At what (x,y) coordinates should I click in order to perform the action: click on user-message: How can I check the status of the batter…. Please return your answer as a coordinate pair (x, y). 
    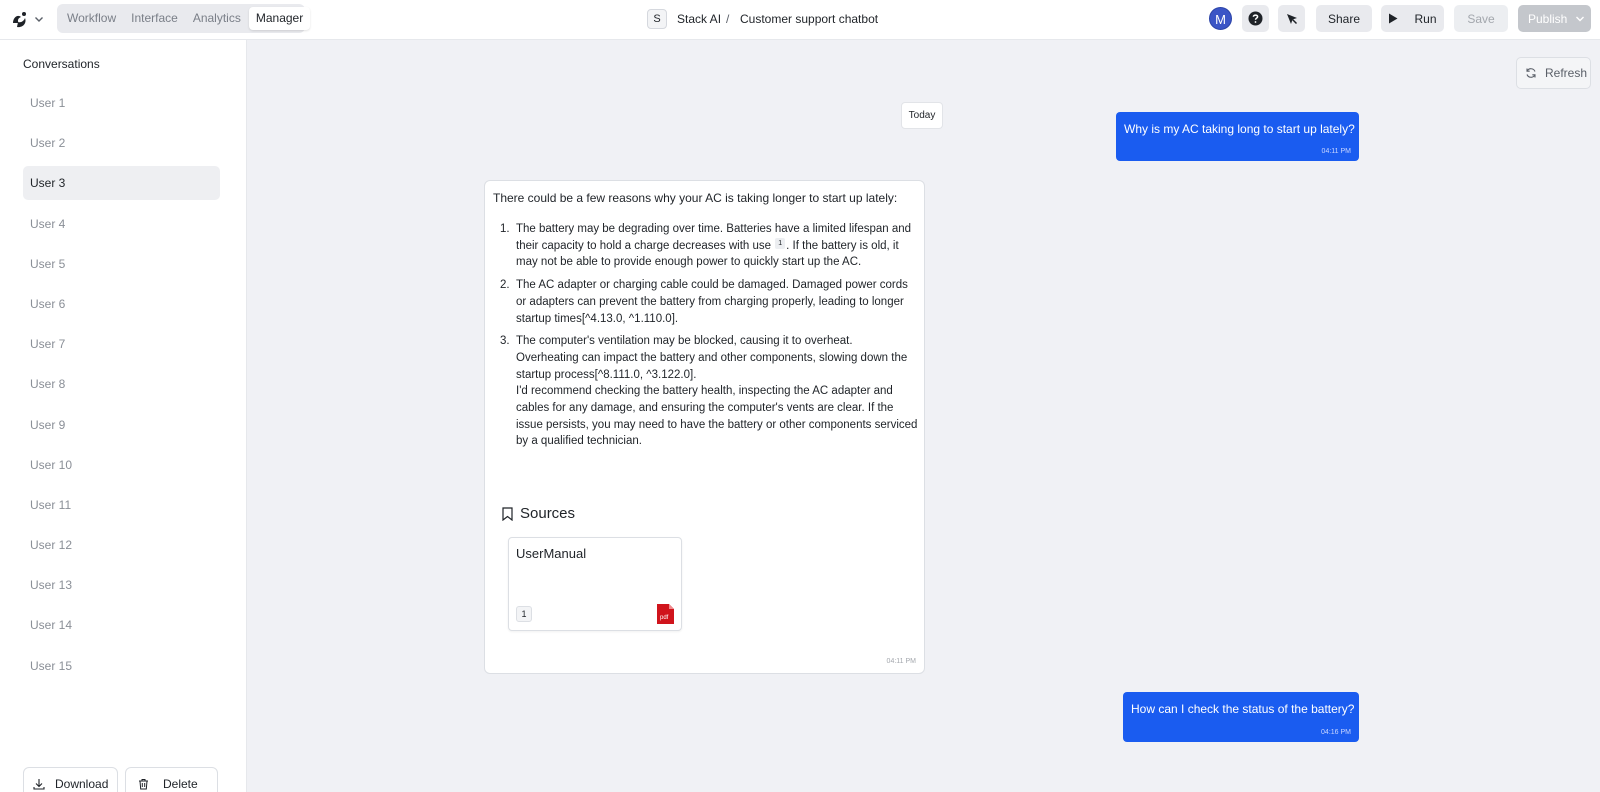
    Looking at the image, I should click on (1241, 717).